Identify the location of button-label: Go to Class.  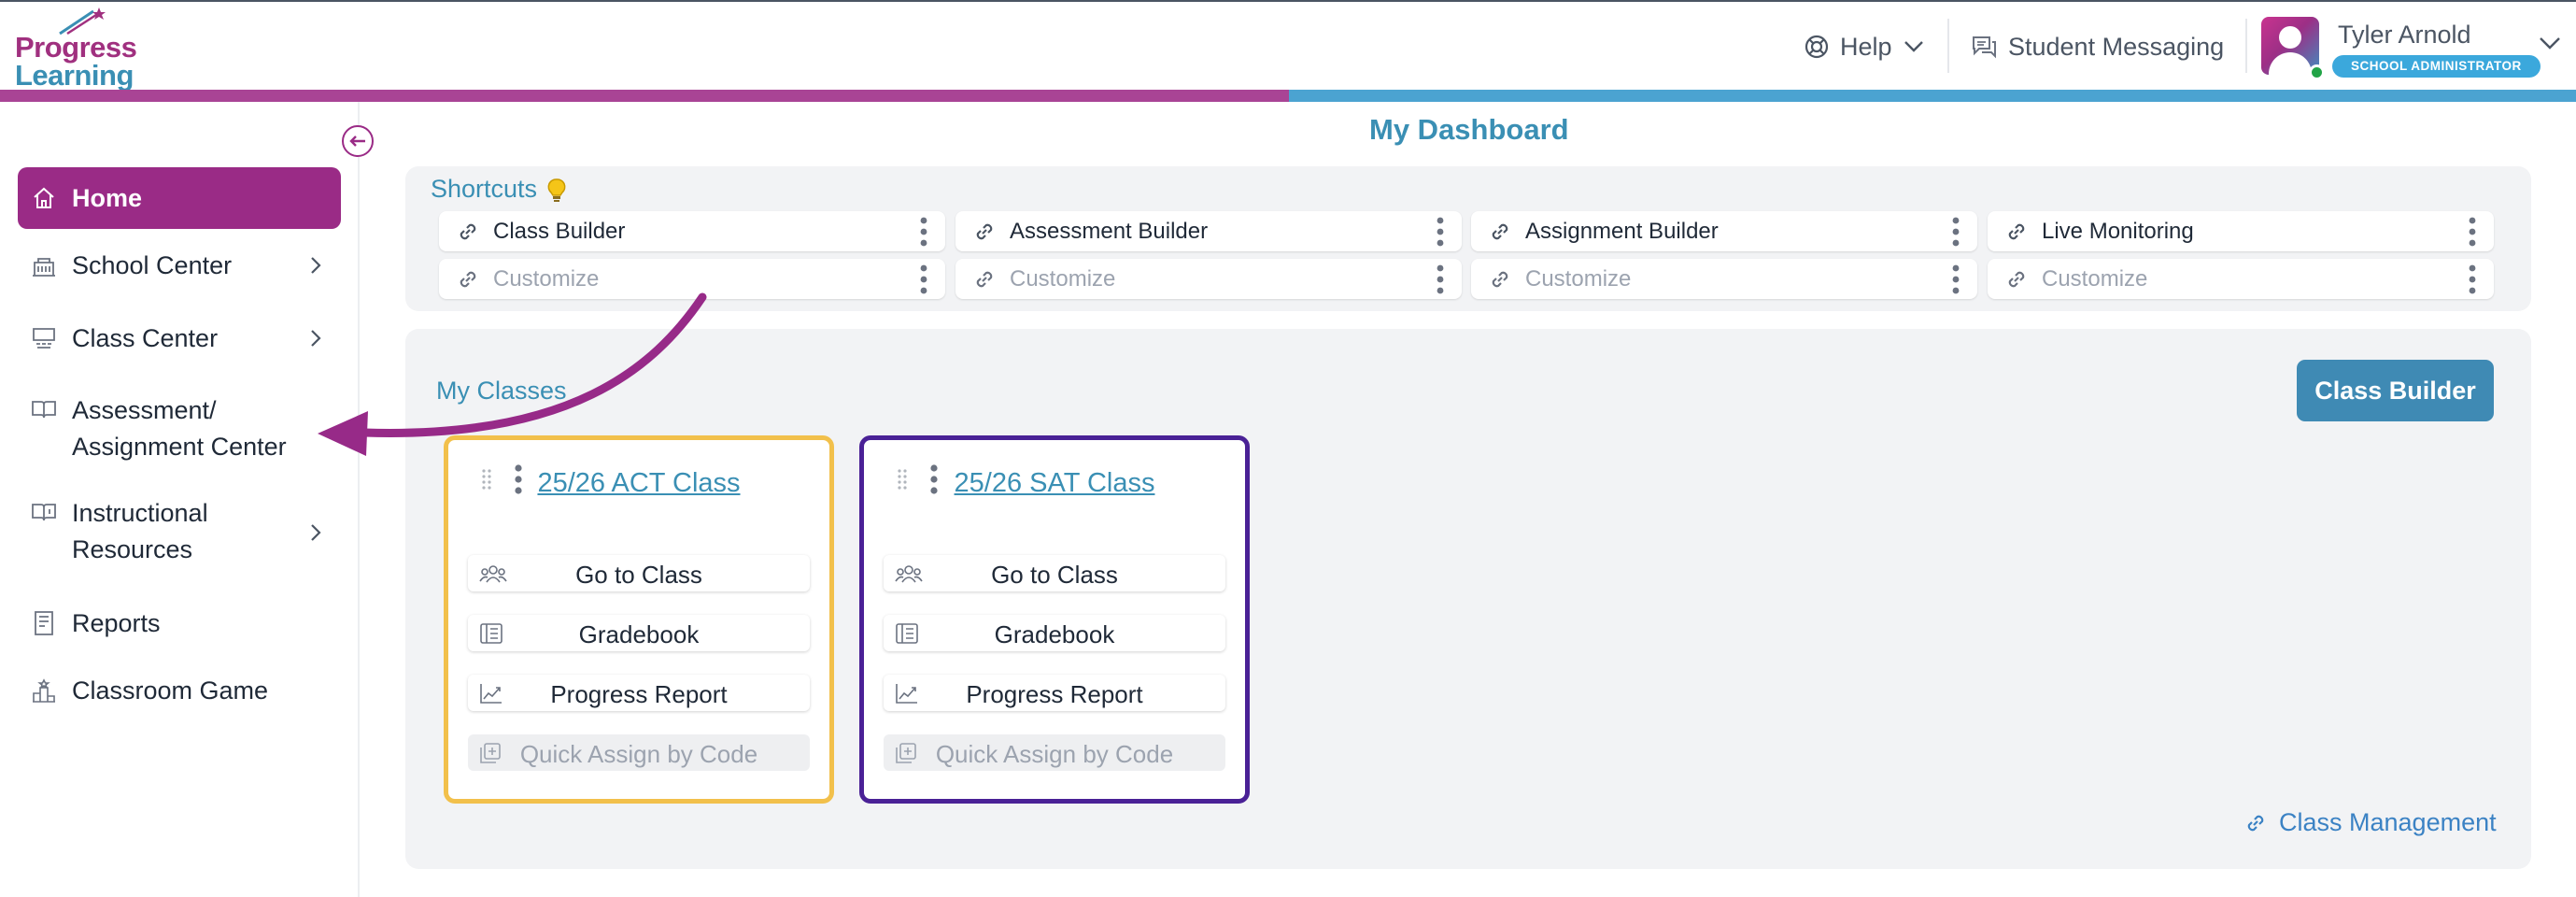
(1054, 575).